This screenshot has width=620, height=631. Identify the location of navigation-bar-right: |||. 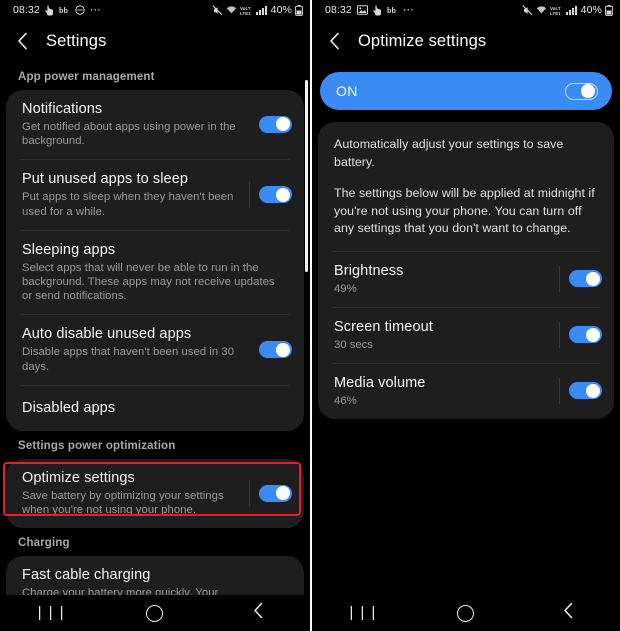
(466, 613).